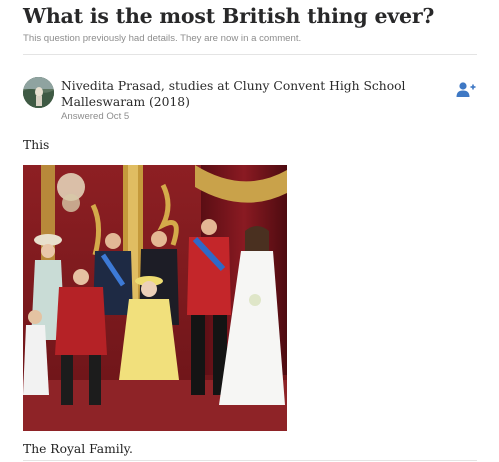 Image resolution: width=499 pixels, height=462 pixels. Describe the element at coordinates (78, 449) in the screenshot. I see `answer-paragraph: The Royal Family.` at that location.